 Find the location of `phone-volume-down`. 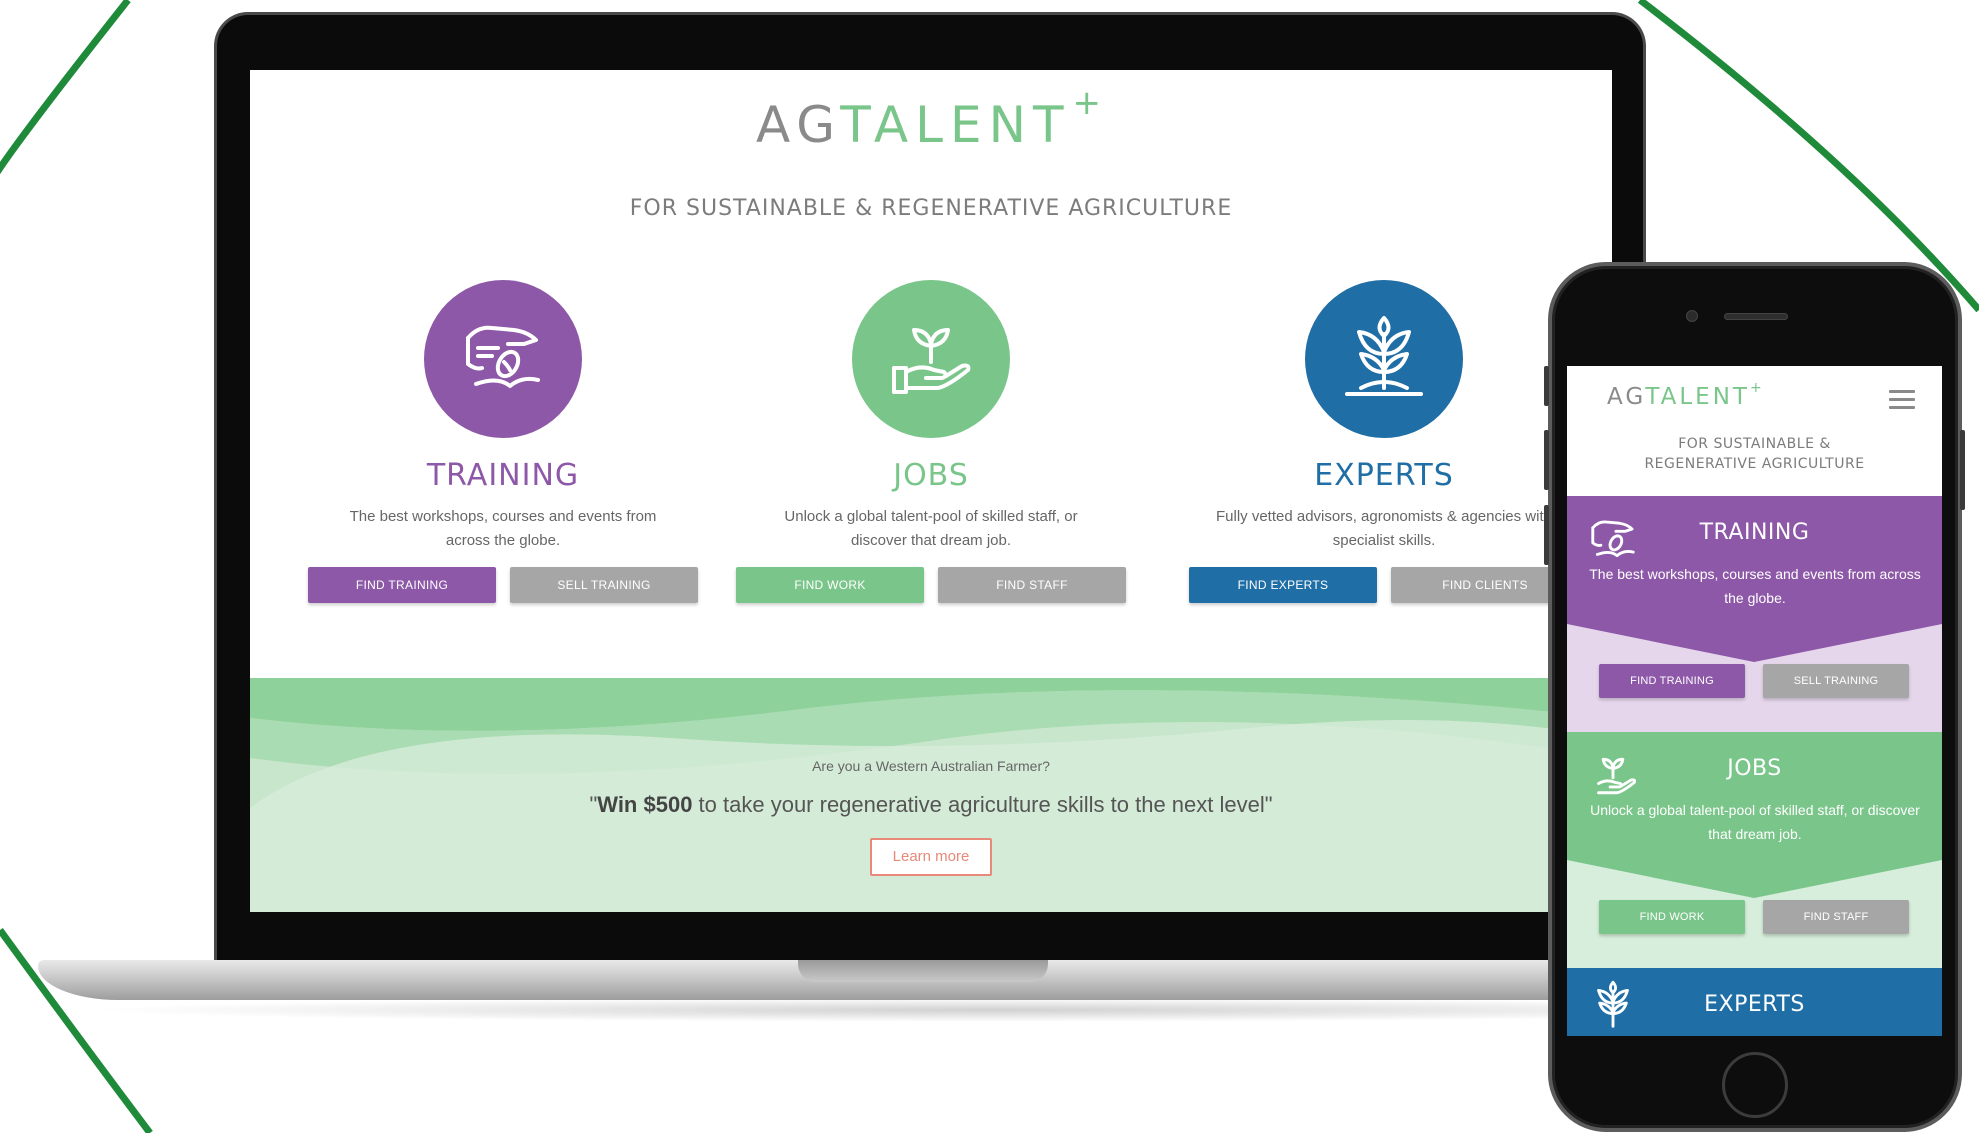

phone-volume-down is located at coordinates (1546, 535).